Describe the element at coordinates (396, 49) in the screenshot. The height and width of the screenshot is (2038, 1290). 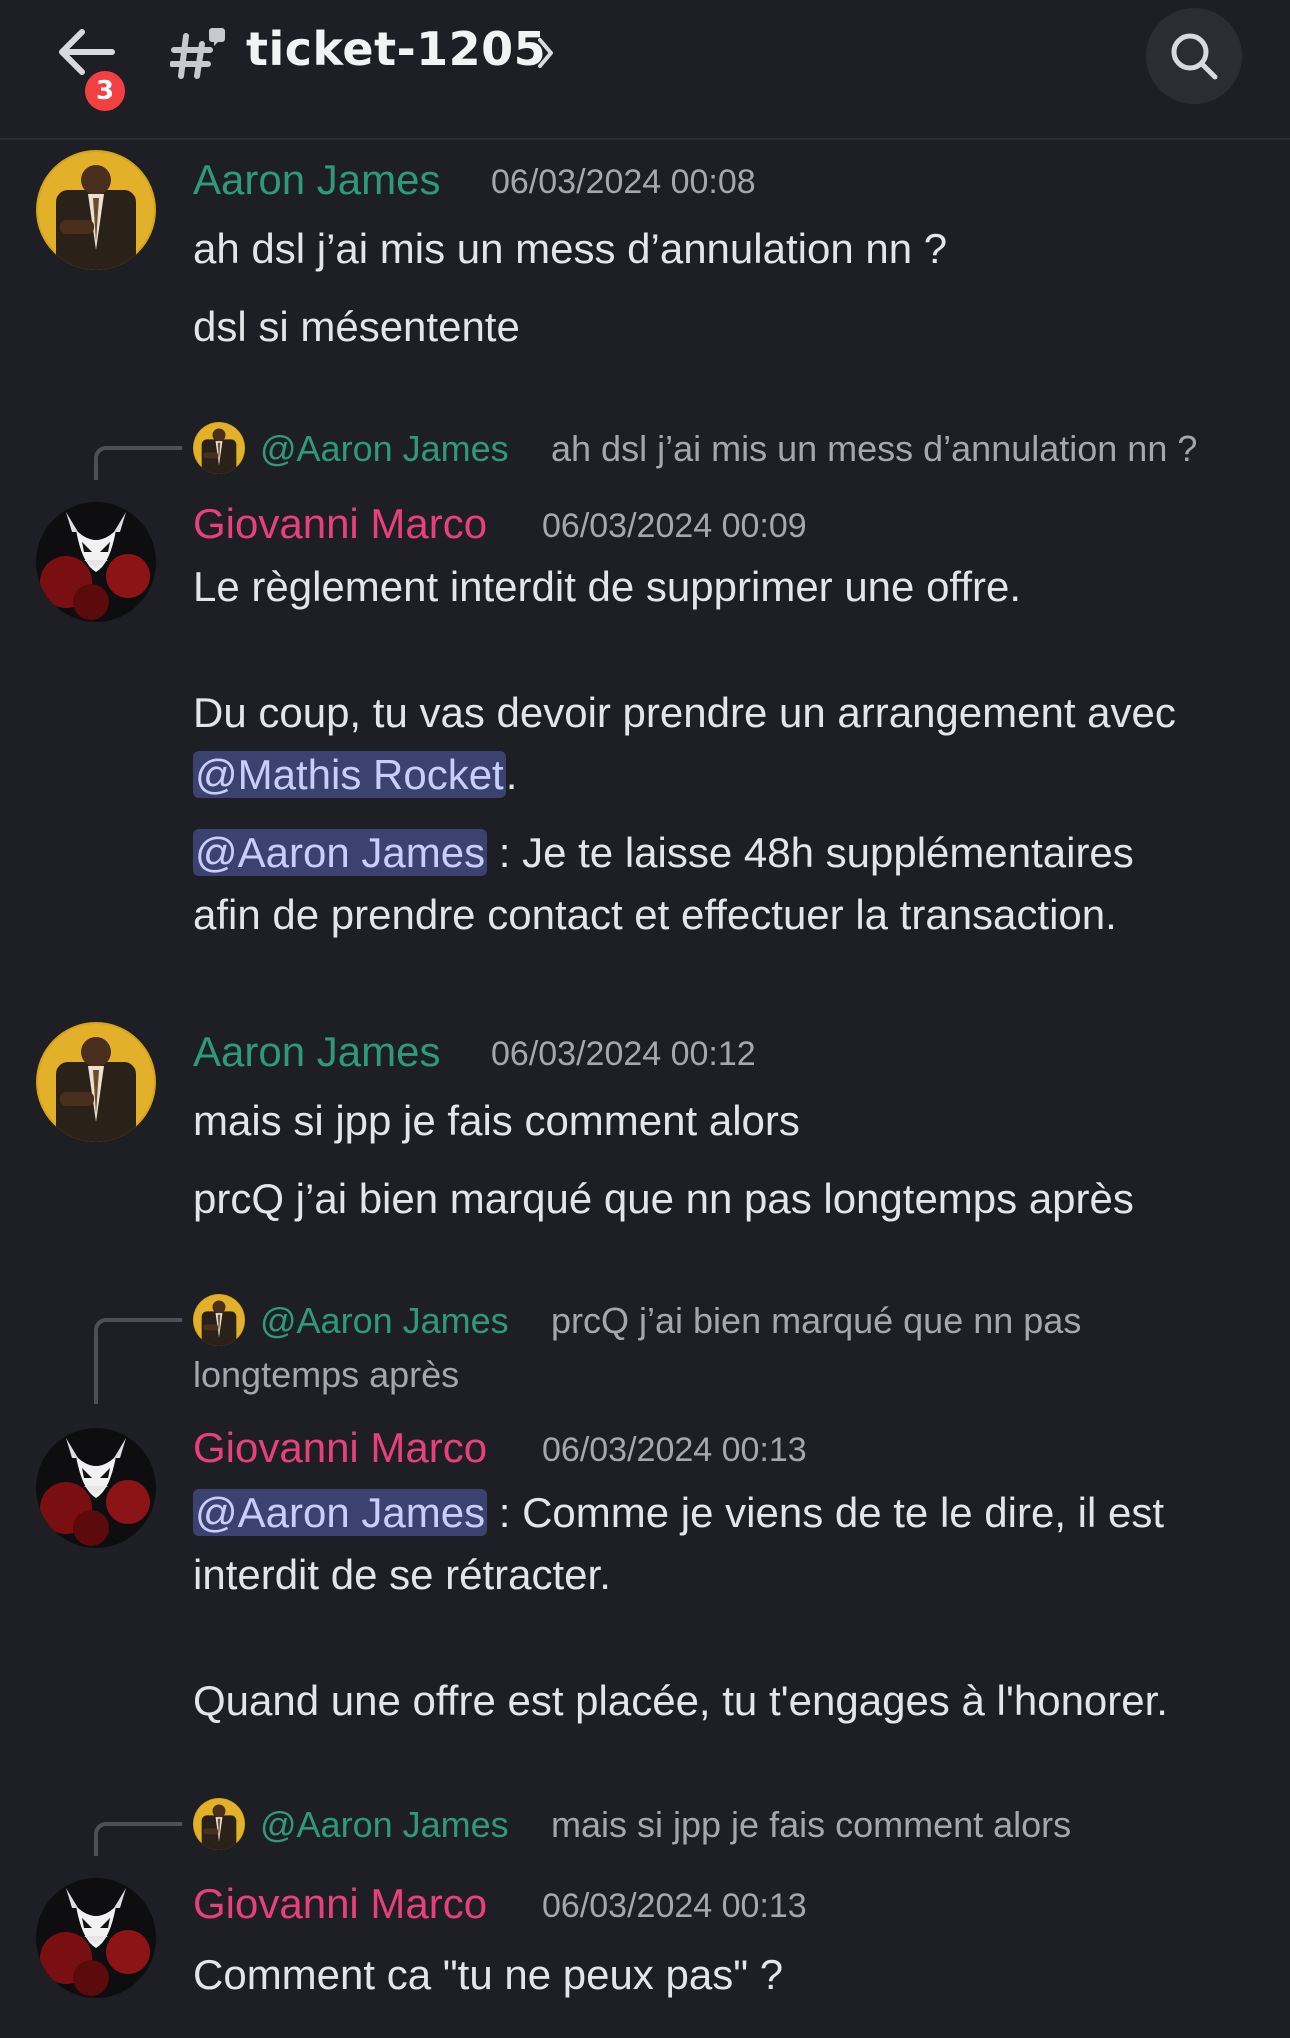
I see `channel-name: ticket-1205` at that location.